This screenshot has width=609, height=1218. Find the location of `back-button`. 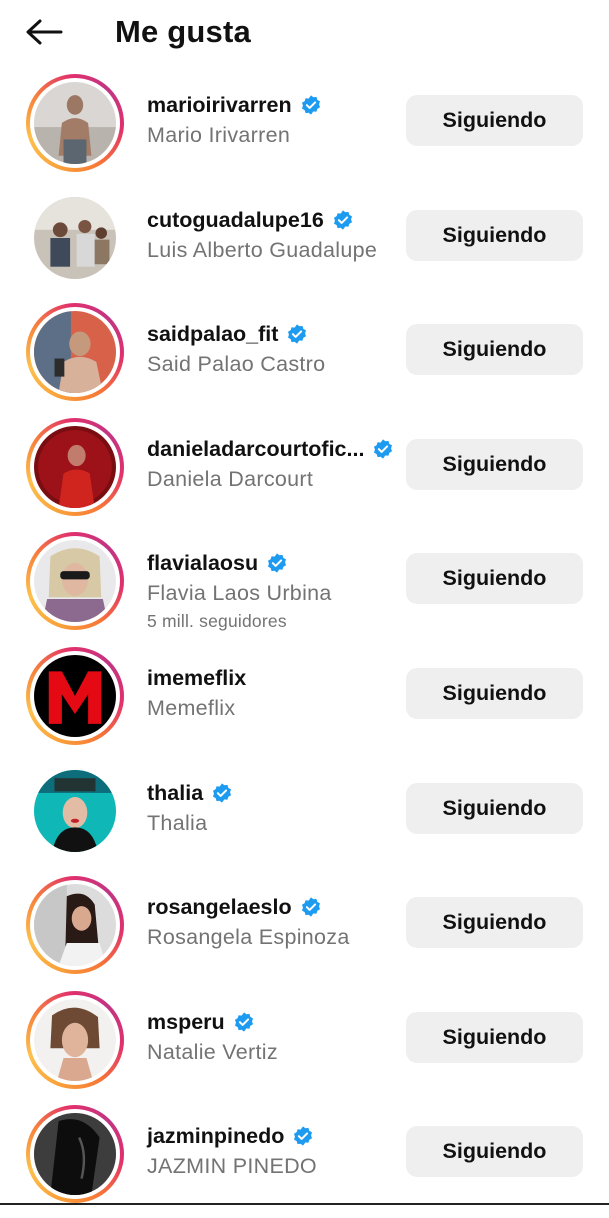

back-button is located at coordinates (44, 32).